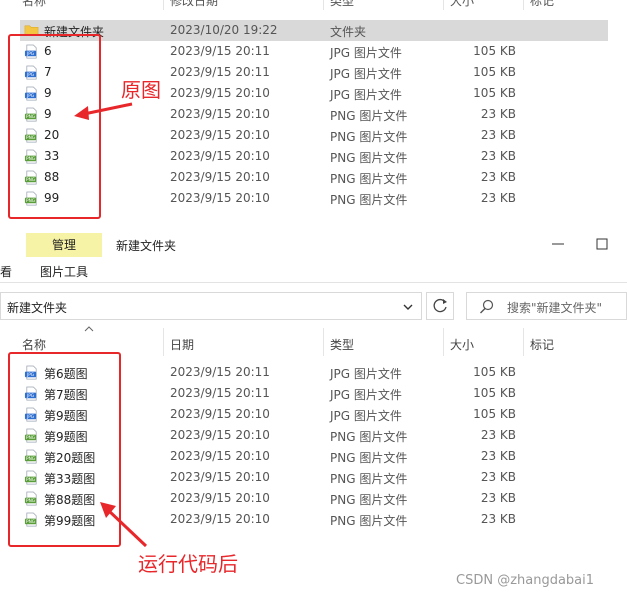 The width and height of the screenshot is (627, 600). What do you see at coordinates (211, 306) in the screenshot?
I see `address-bar: 新建文件夹` at bounding box center [211, 306].